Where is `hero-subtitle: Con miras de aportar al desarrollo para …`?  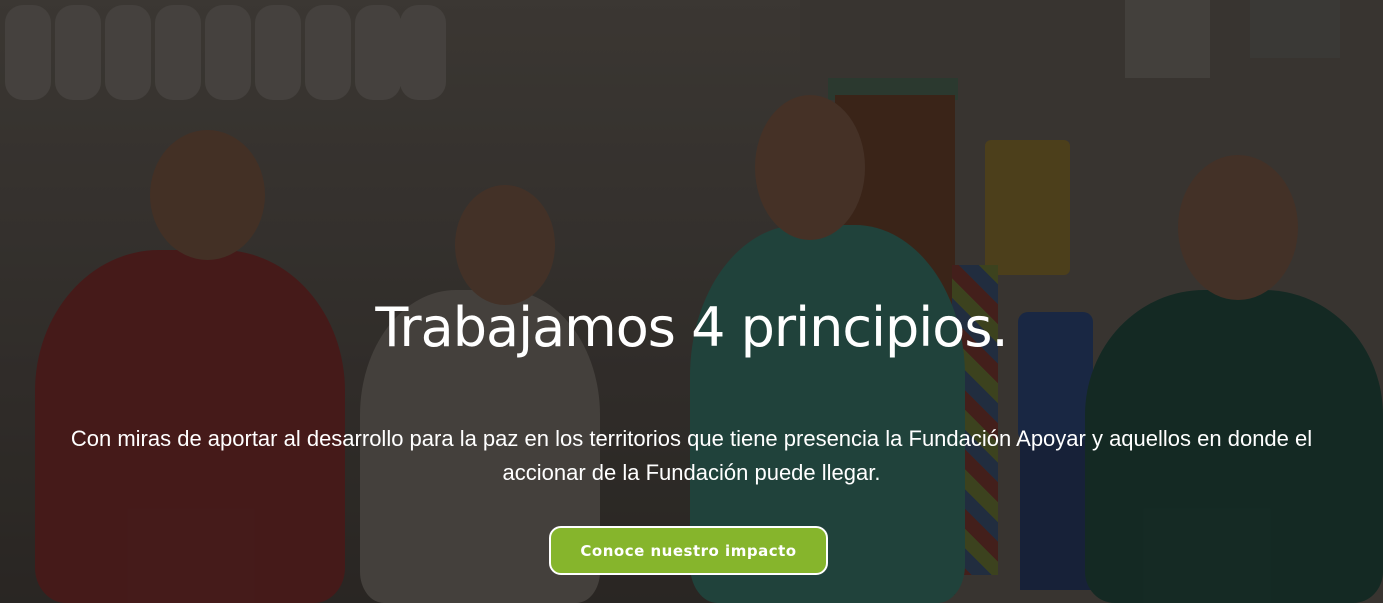
hero-subtitle: Con miras de aportar al desarrollo para … is located at coordinates (691, 455).